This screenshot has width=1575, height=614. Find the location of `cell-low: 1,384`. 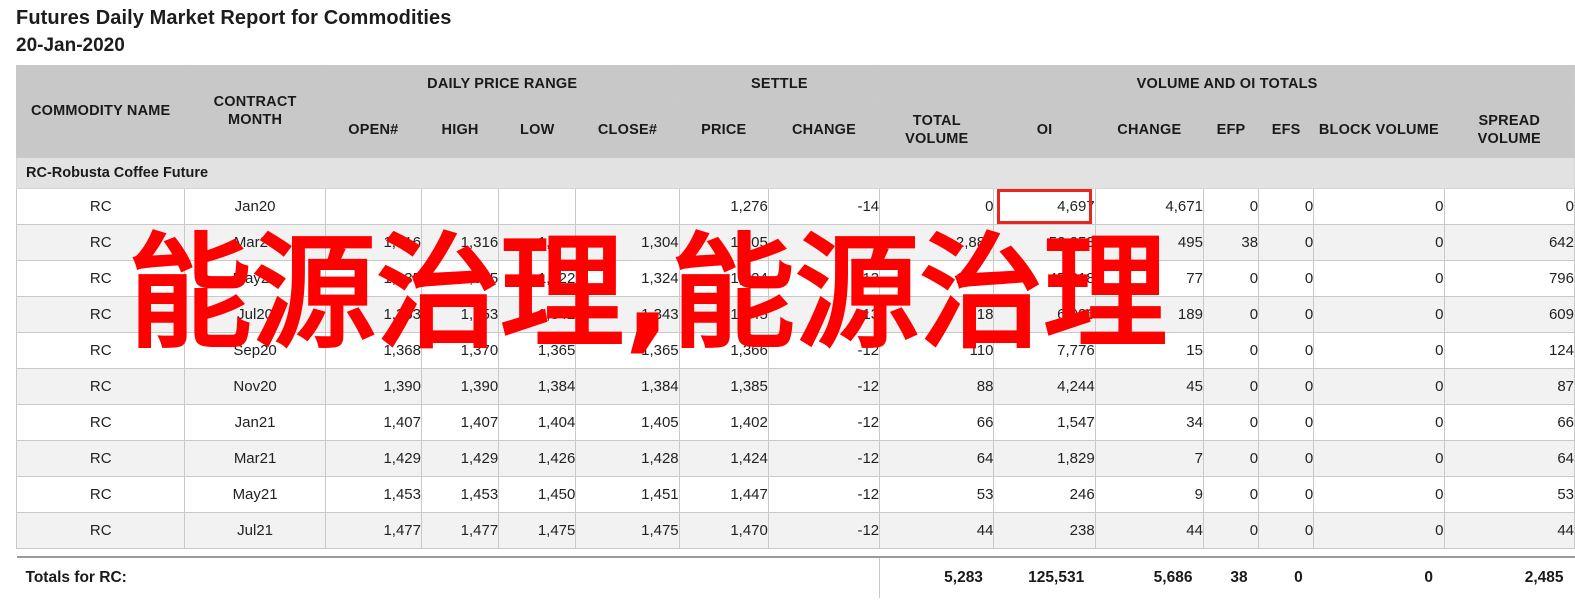

cell-low: 1,384 is located at coordinates (537, 386).